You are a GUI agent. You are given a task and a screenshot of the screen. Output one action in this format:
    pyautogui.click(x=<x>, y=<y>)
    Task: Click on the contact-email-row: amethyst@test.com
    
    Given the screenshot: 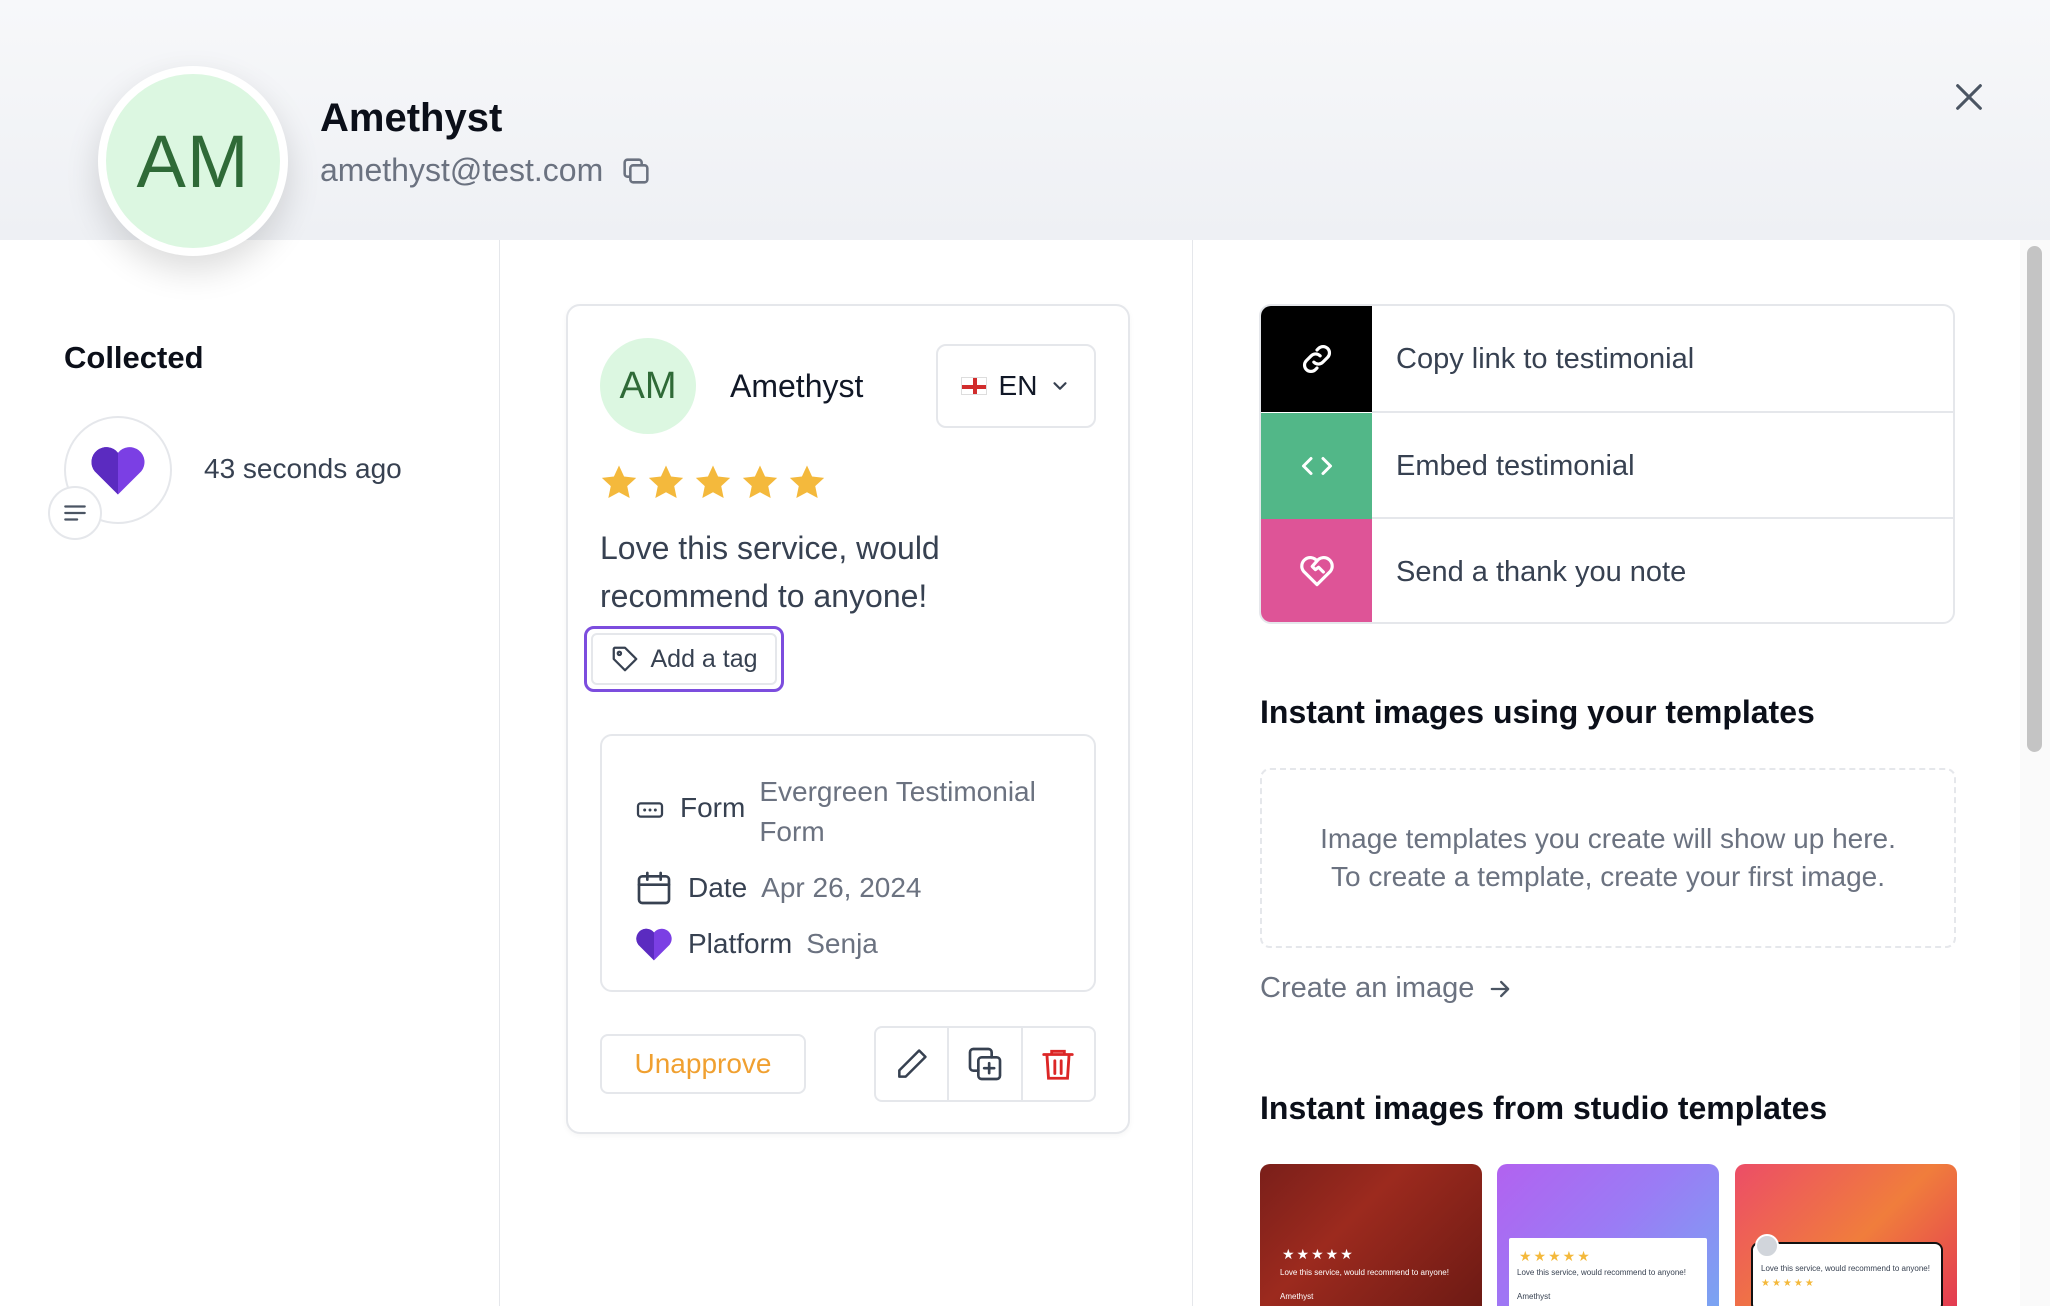 What is the action you would take?
    pyautogui.click(x=486, y=170)
    